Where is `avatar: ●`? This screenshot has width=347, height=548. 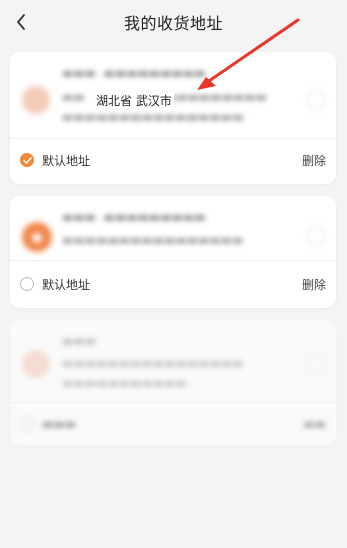
avatar: ● is located at coordinates (37, 237).